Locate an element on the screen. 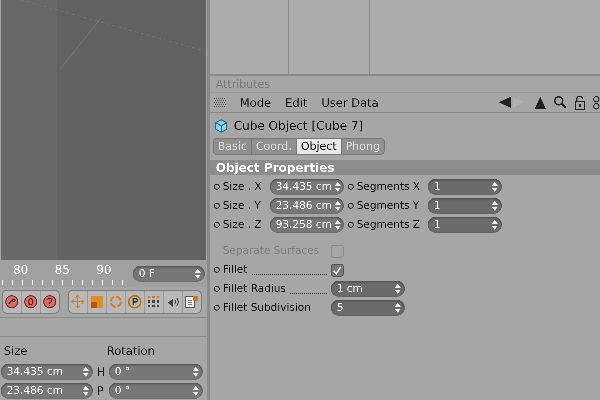  tab: Coord. is located at coordinates (275, 146).